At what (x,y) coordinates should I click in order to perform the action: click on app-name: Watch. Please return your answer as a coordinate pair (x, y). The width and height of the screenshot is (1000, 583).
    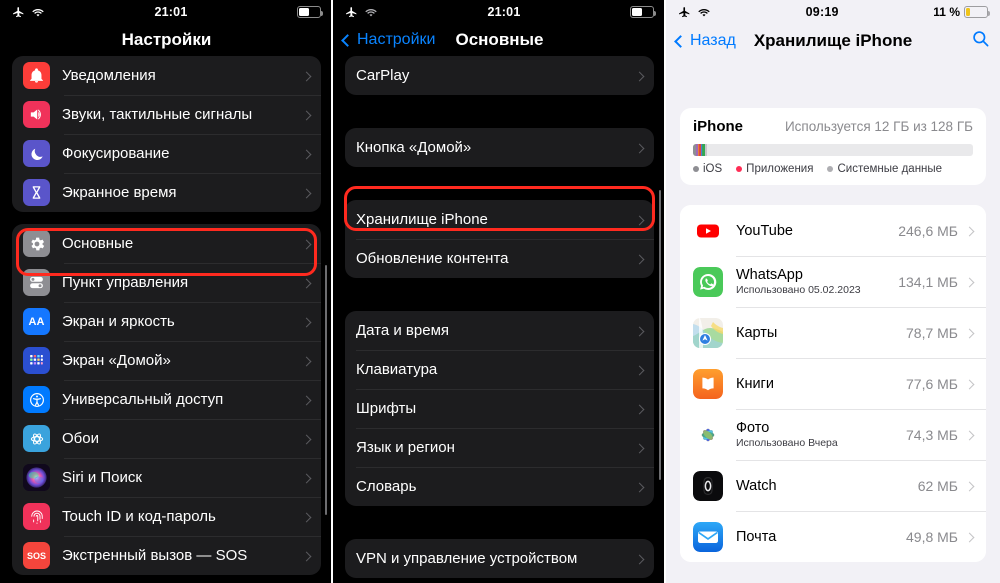
    Looking at the image, I should click on (756, 485).